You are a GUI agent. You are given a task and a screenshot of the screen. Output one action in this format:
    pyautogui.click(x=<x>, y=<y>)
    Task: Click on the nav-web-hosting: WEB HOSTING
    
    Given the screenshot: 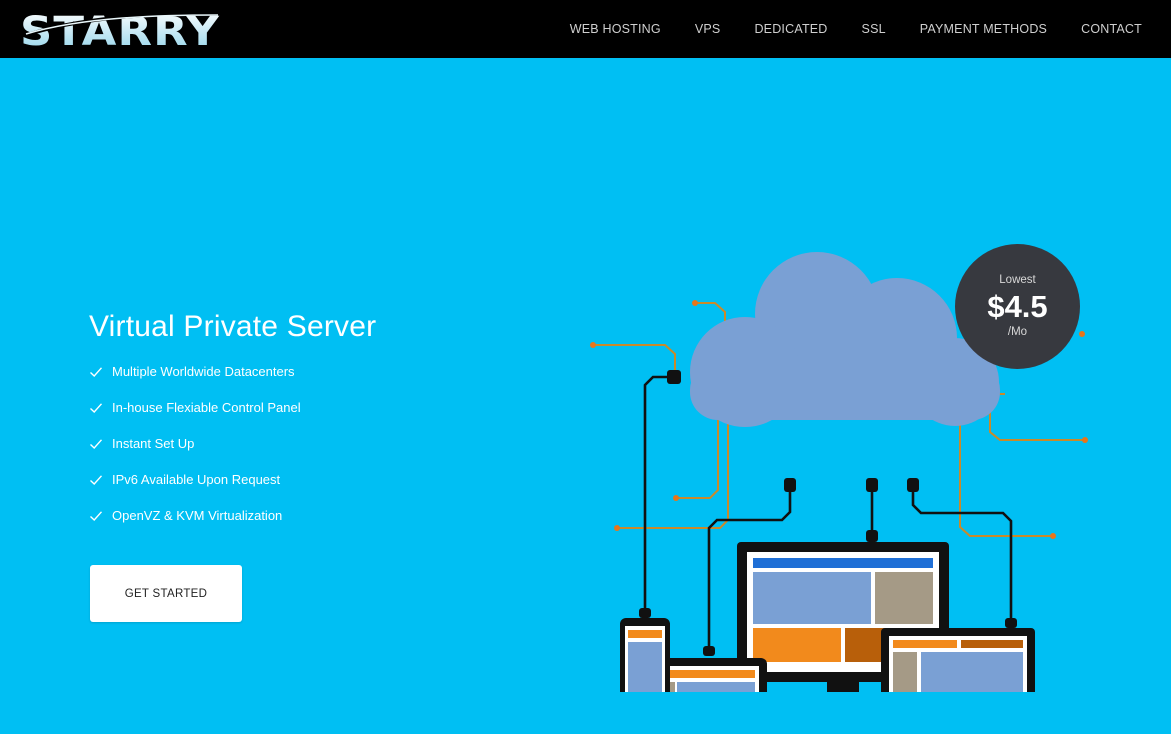 What is the action you would take?
    pyautogui.click(x=615, y=29)
    